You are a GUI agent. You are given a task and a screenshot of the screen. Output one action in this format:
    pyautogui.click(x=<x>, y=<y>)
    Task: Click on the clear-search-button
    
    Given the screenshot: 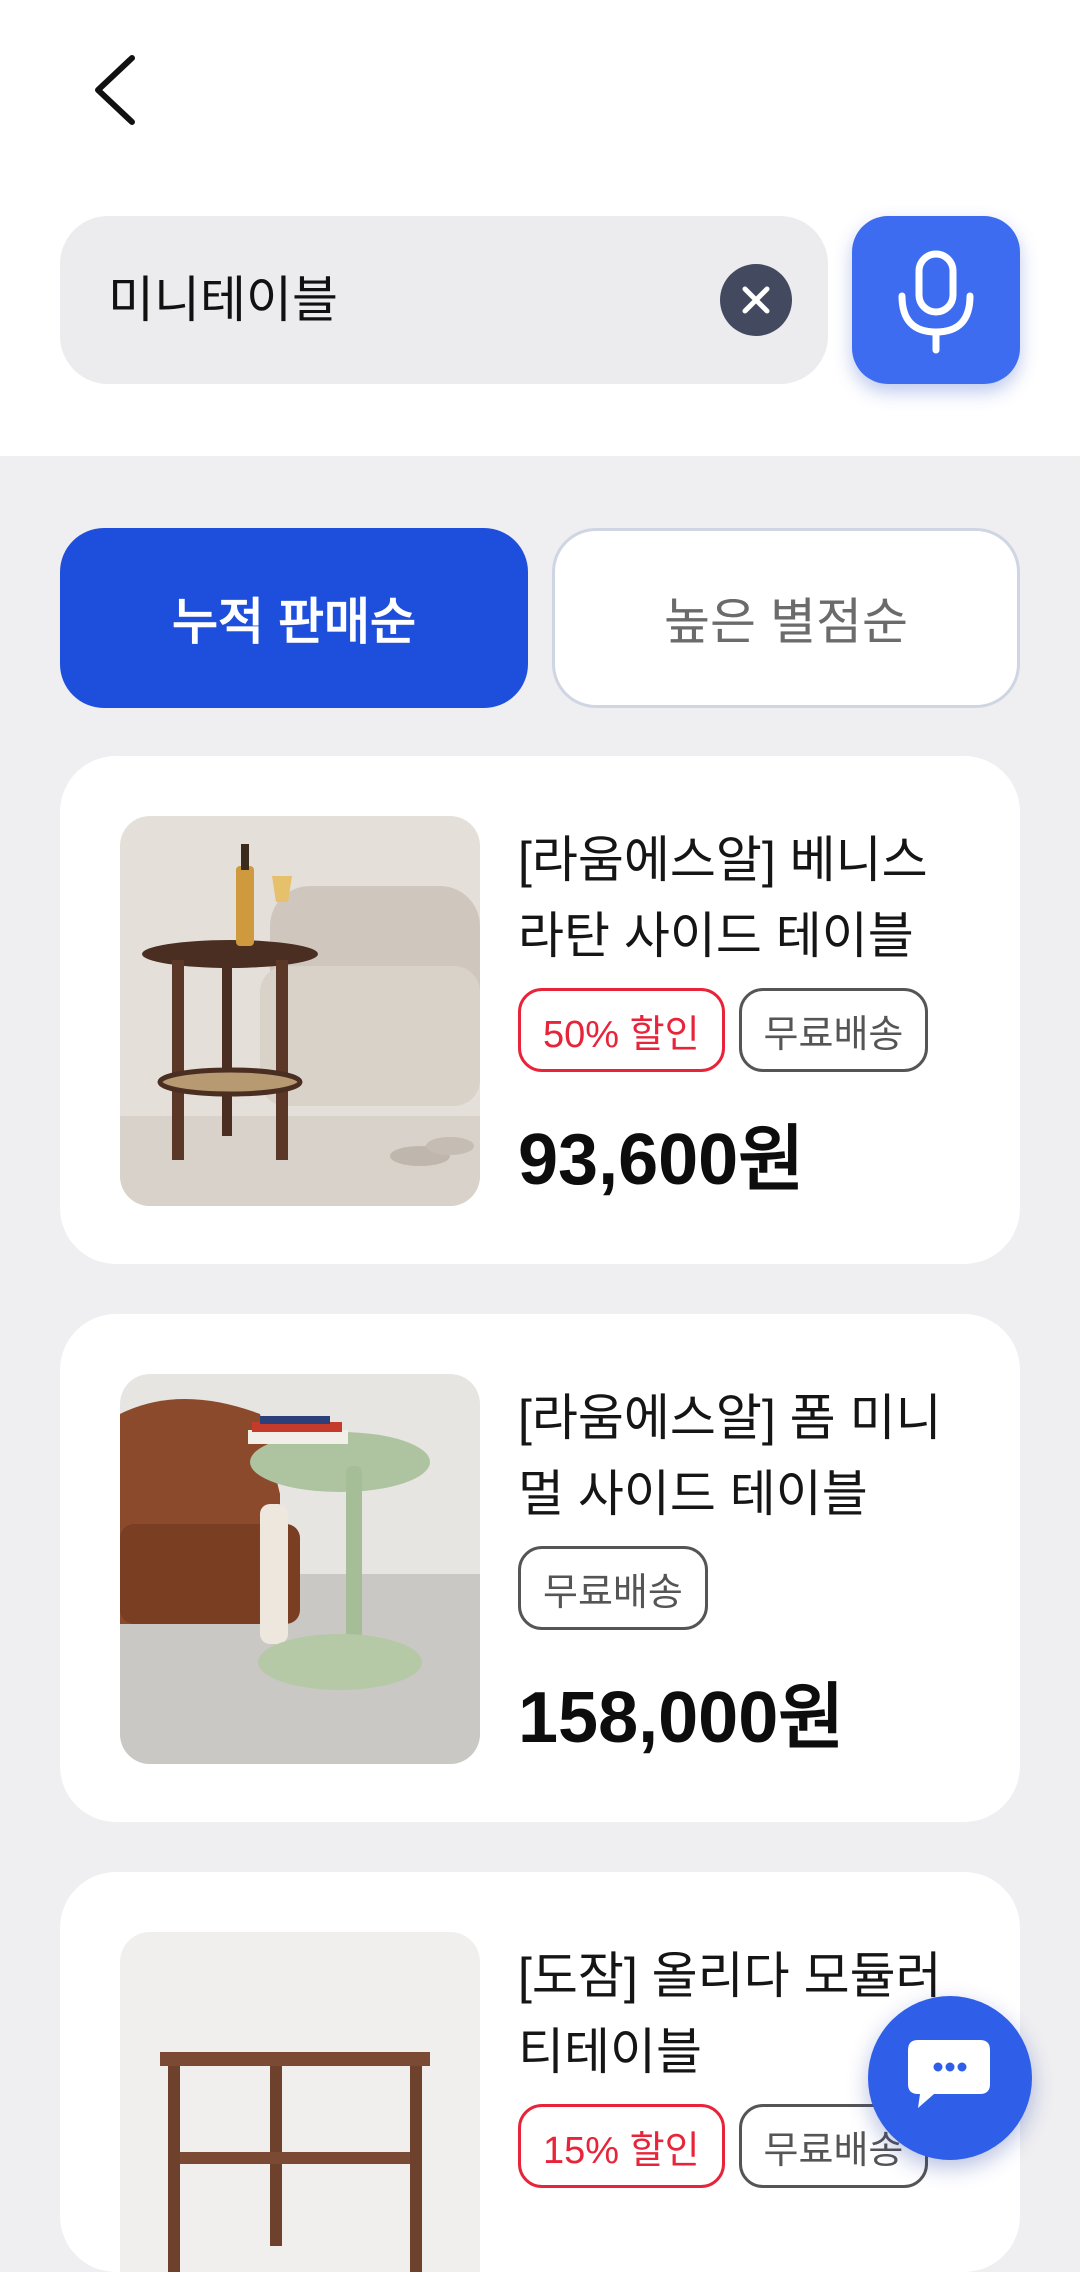 What is the action you would take?
    pyautogui.click(x=756, y=300)
    